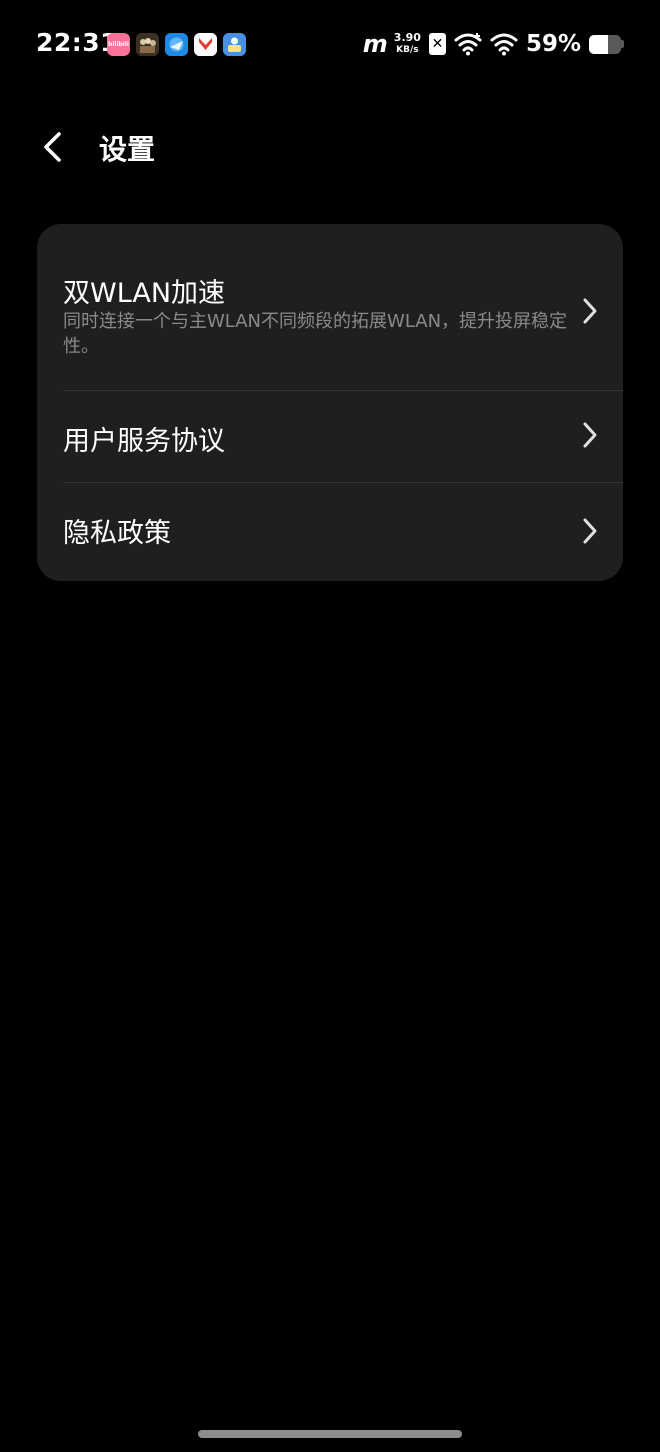 This screenshot has height=1452, width=660. Describe the element at coordinates (330, 1434) in the screenshot. I see `home-indicator` at that location.